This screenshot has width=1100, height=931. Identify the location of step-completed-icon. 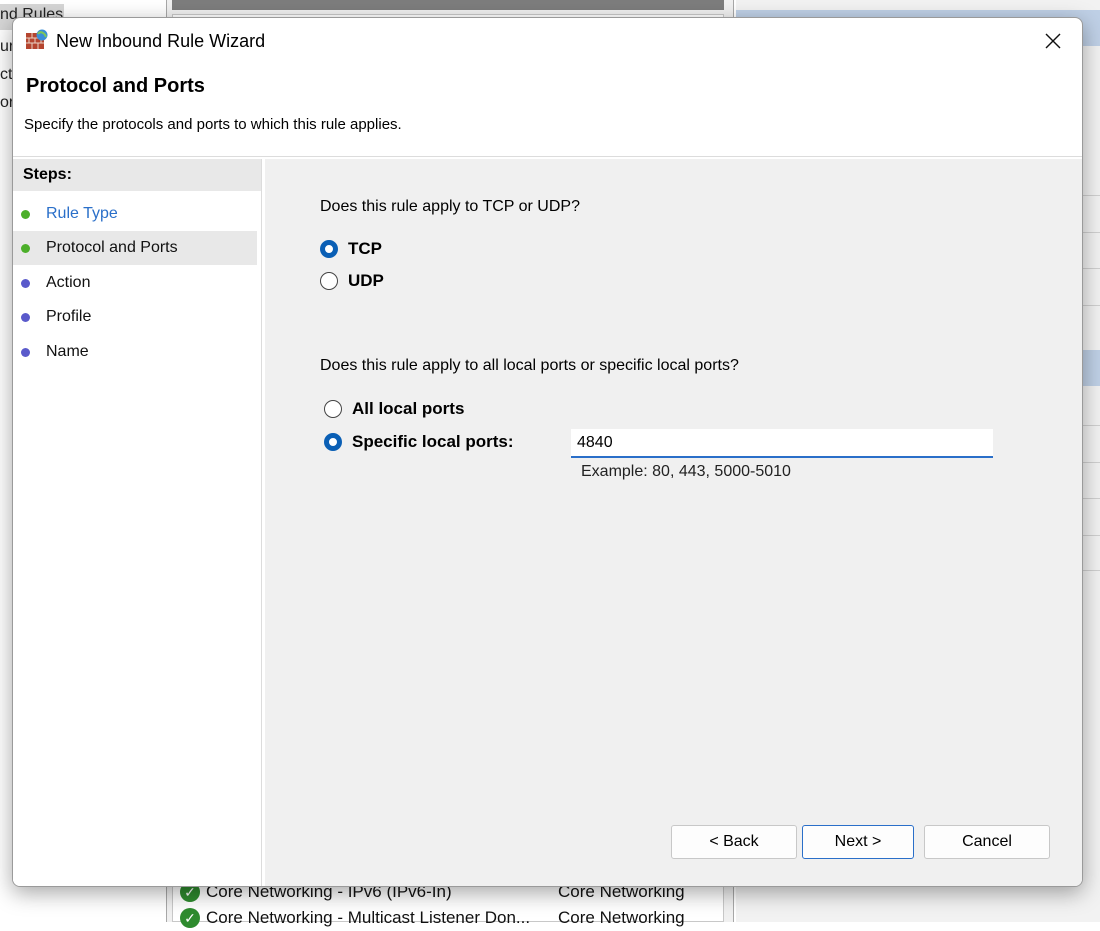
(25, 214).